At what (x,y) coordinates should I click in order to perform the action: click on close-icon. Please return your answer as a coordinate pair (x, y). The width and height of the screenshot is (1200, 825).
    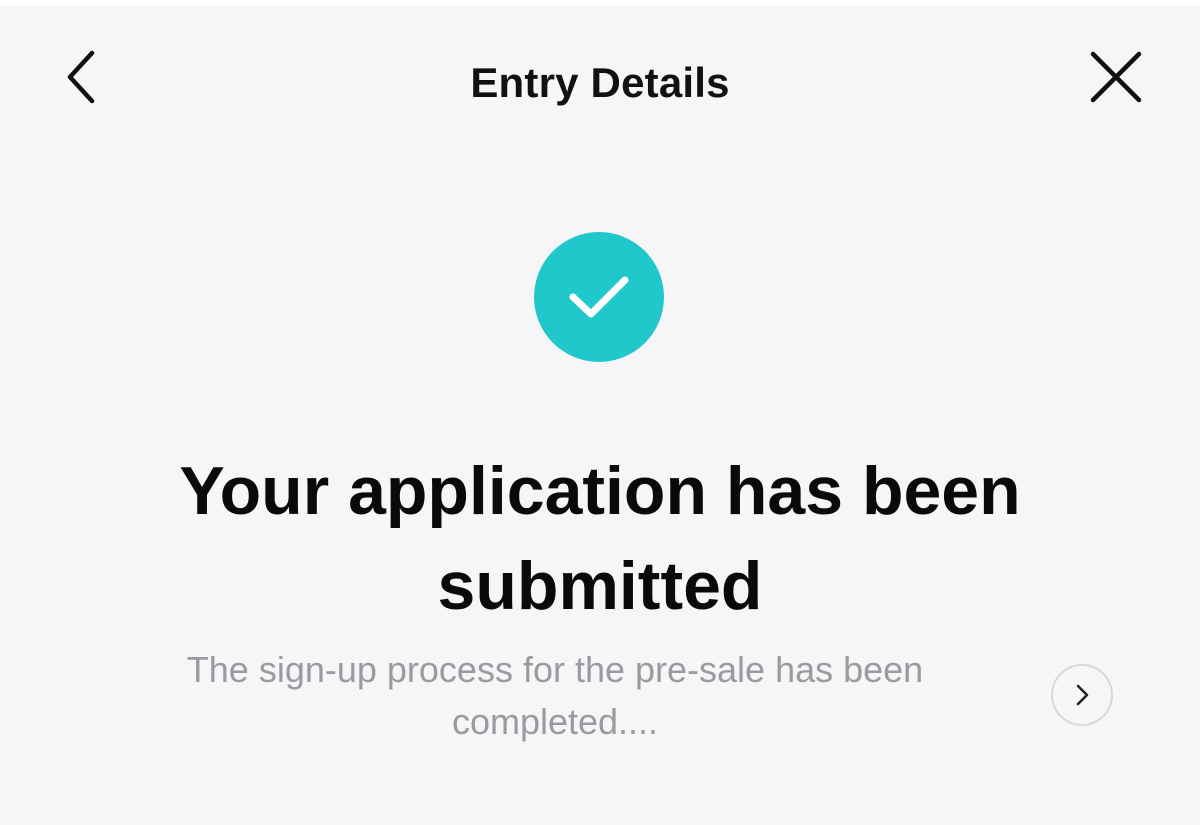
    Looking at the image, I should click on (1116, 77).